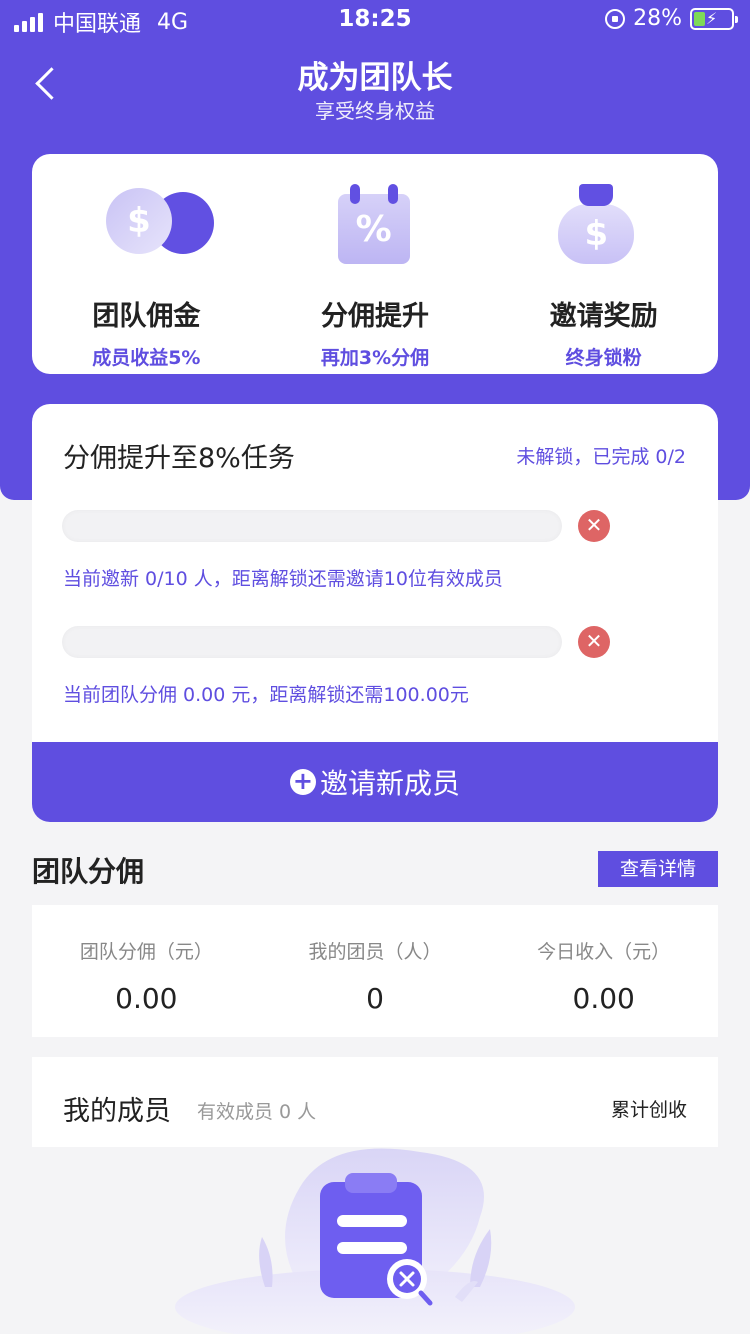 The height and width of the screenshot is (1334, 750). I want to click on task-status: 未解锁，已完成 0/2, so click(601, 457).